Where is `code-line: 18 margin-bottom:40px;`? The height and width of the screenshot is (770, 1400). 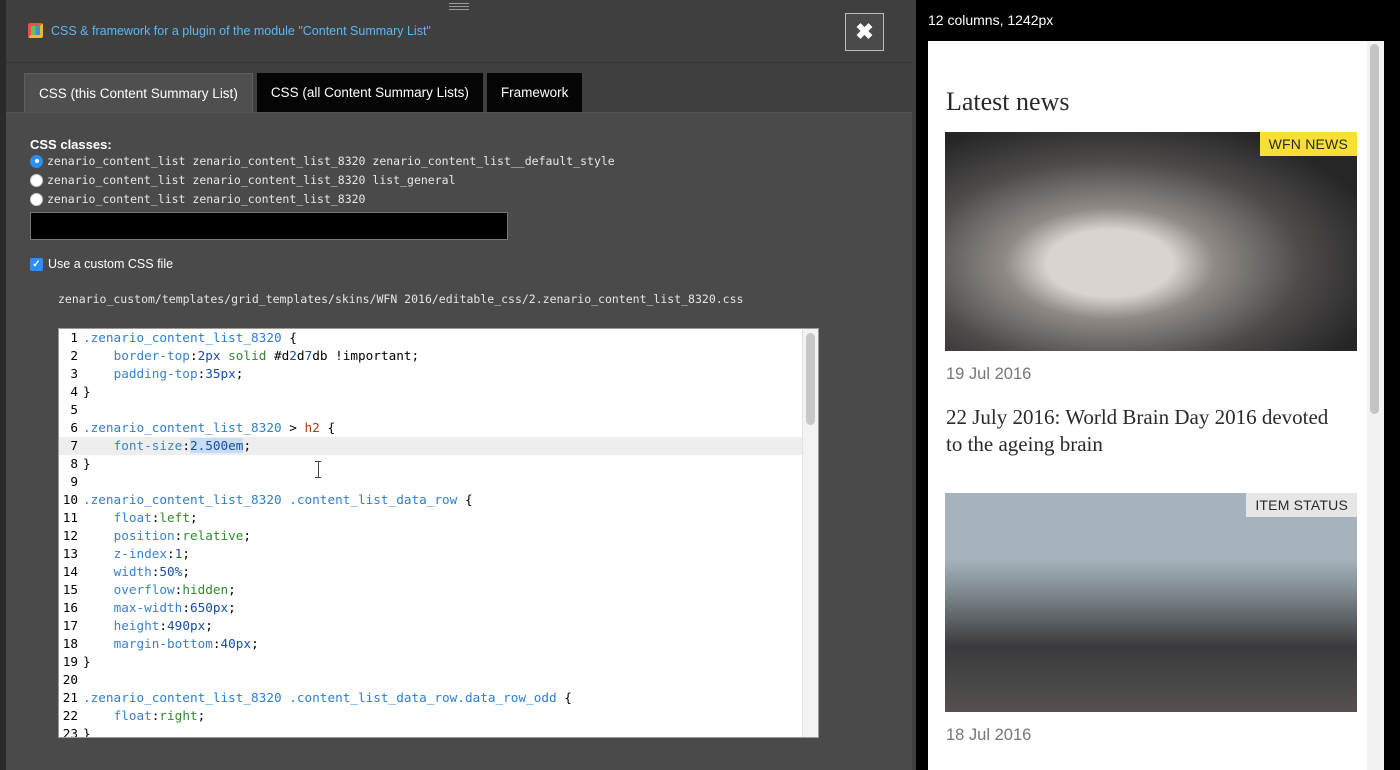 code-line: 18 margin-bottom:40px; is located at coordinates (431, 644).